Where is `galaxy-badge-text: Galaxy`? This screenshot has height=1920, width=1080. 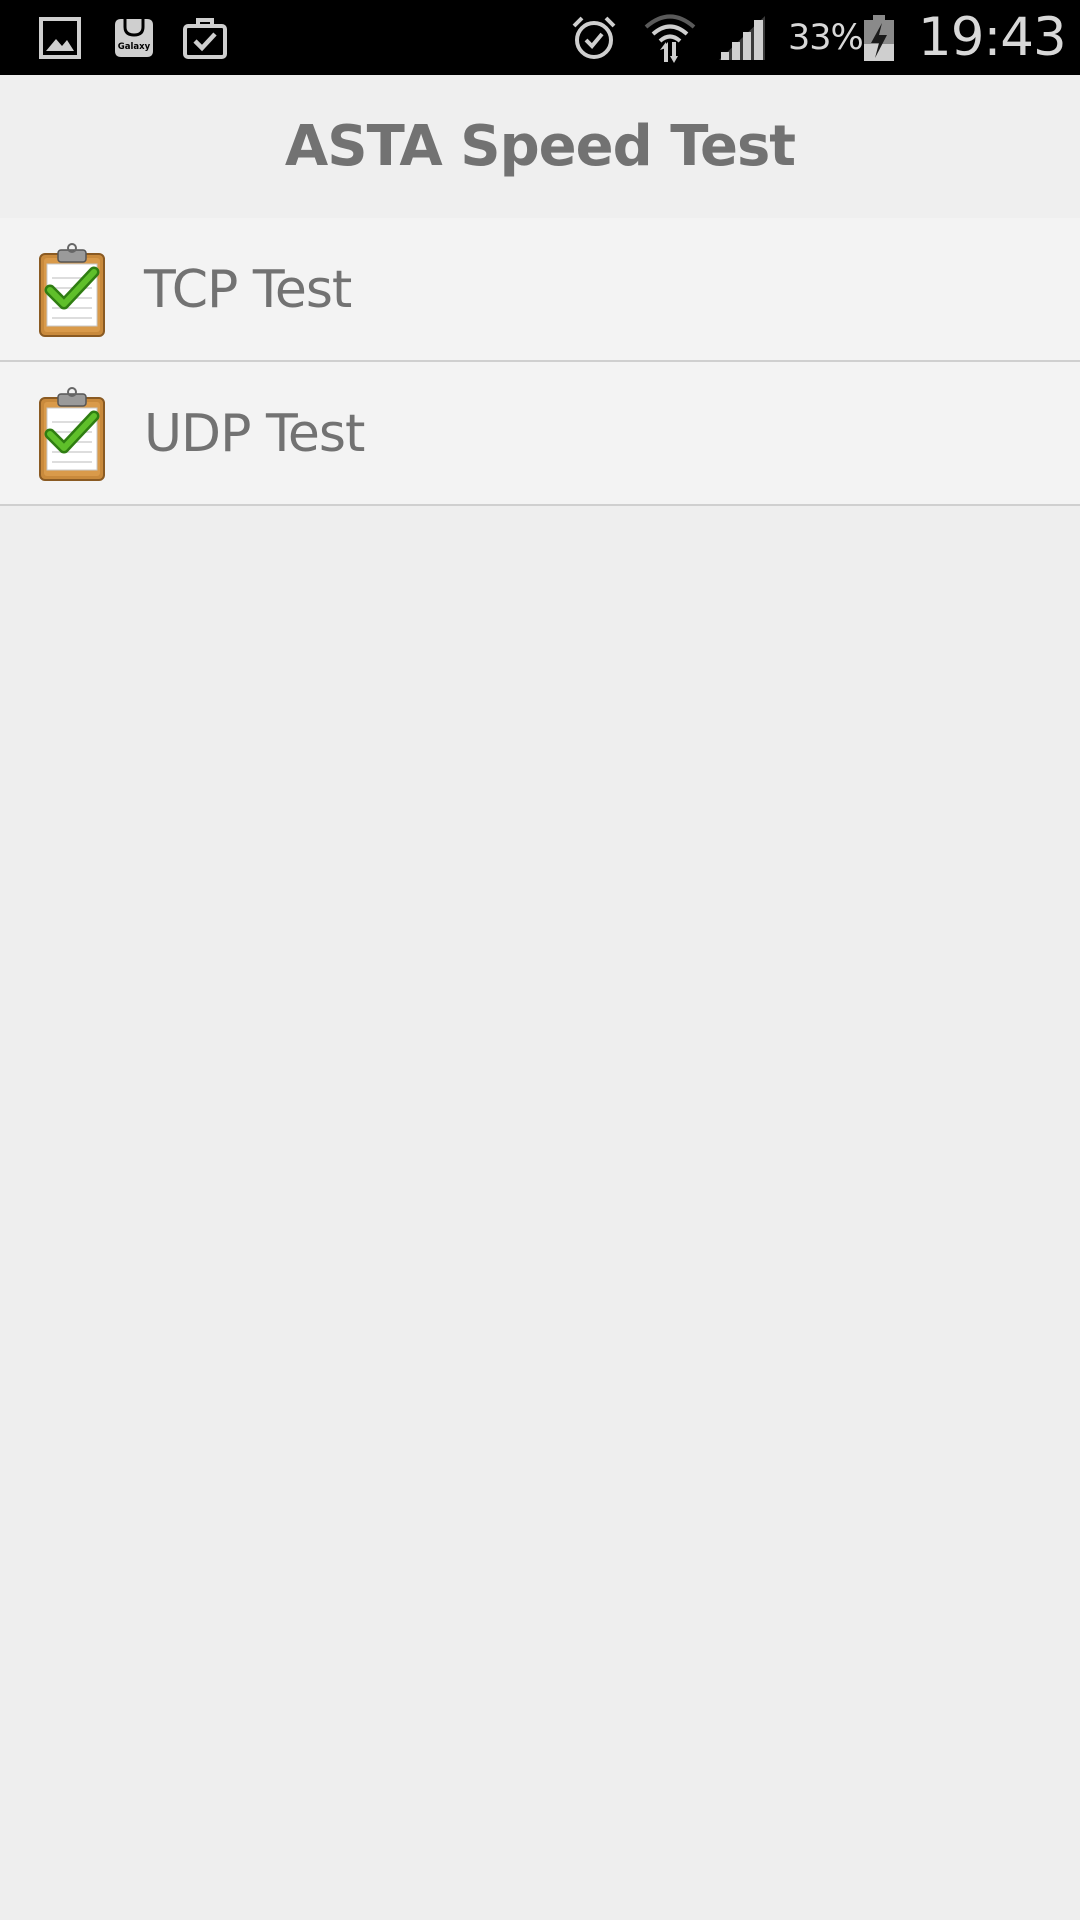
galaxy-badge-text: Galaxy is located at coordinates (134, 47).